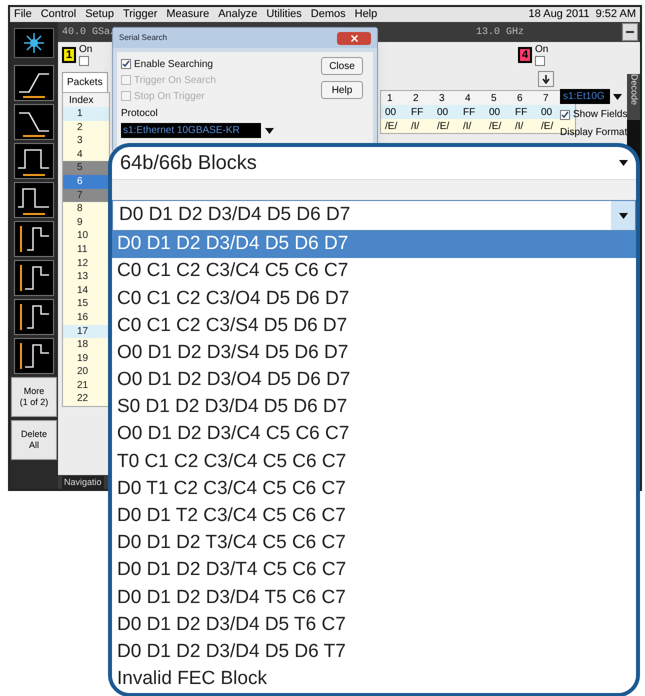 Image resolution: width=645 pixels, height=696 pixels. Describe the element at coordinates (86, 331) in the screenshot. I see `row-index: 17` at that location.